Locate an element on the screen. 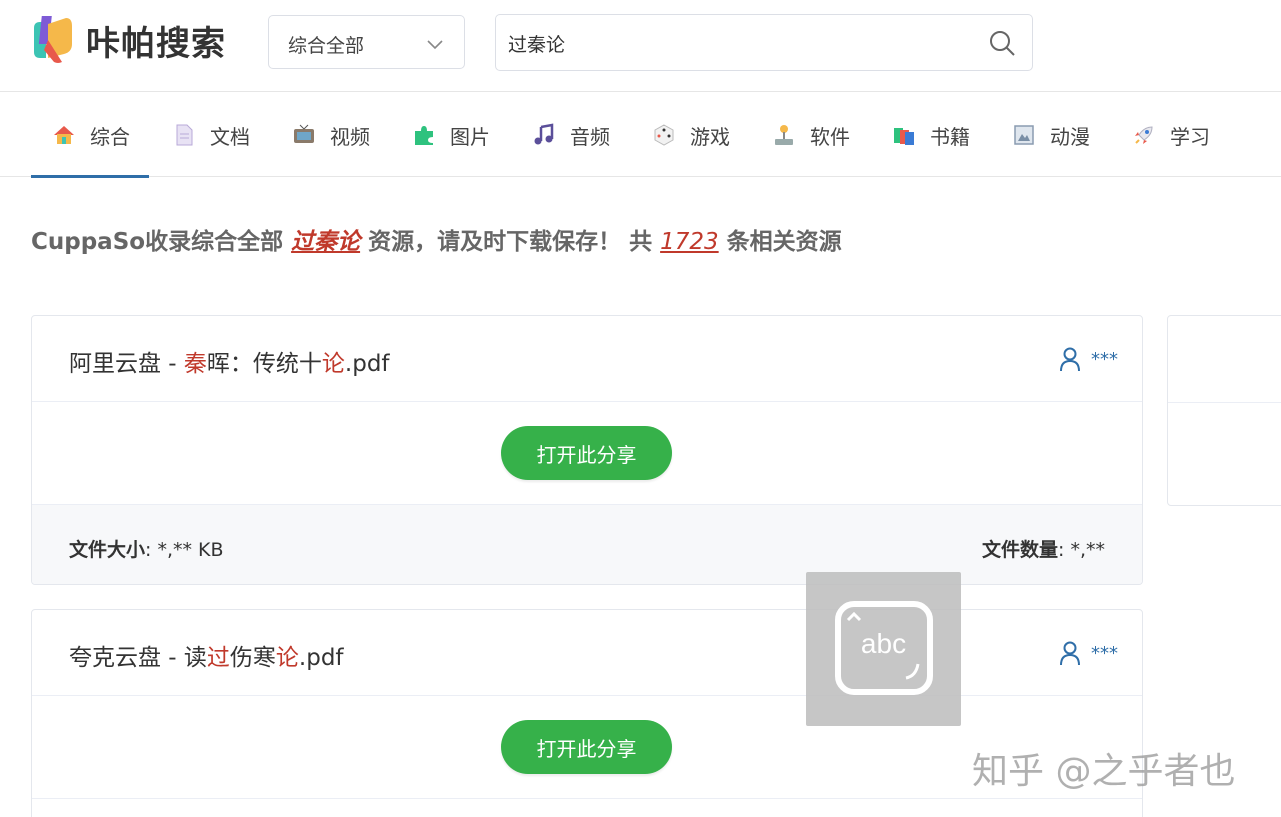 The image size is (1281, 817). tab-general: 综合 is located at coordinates (90, 135).